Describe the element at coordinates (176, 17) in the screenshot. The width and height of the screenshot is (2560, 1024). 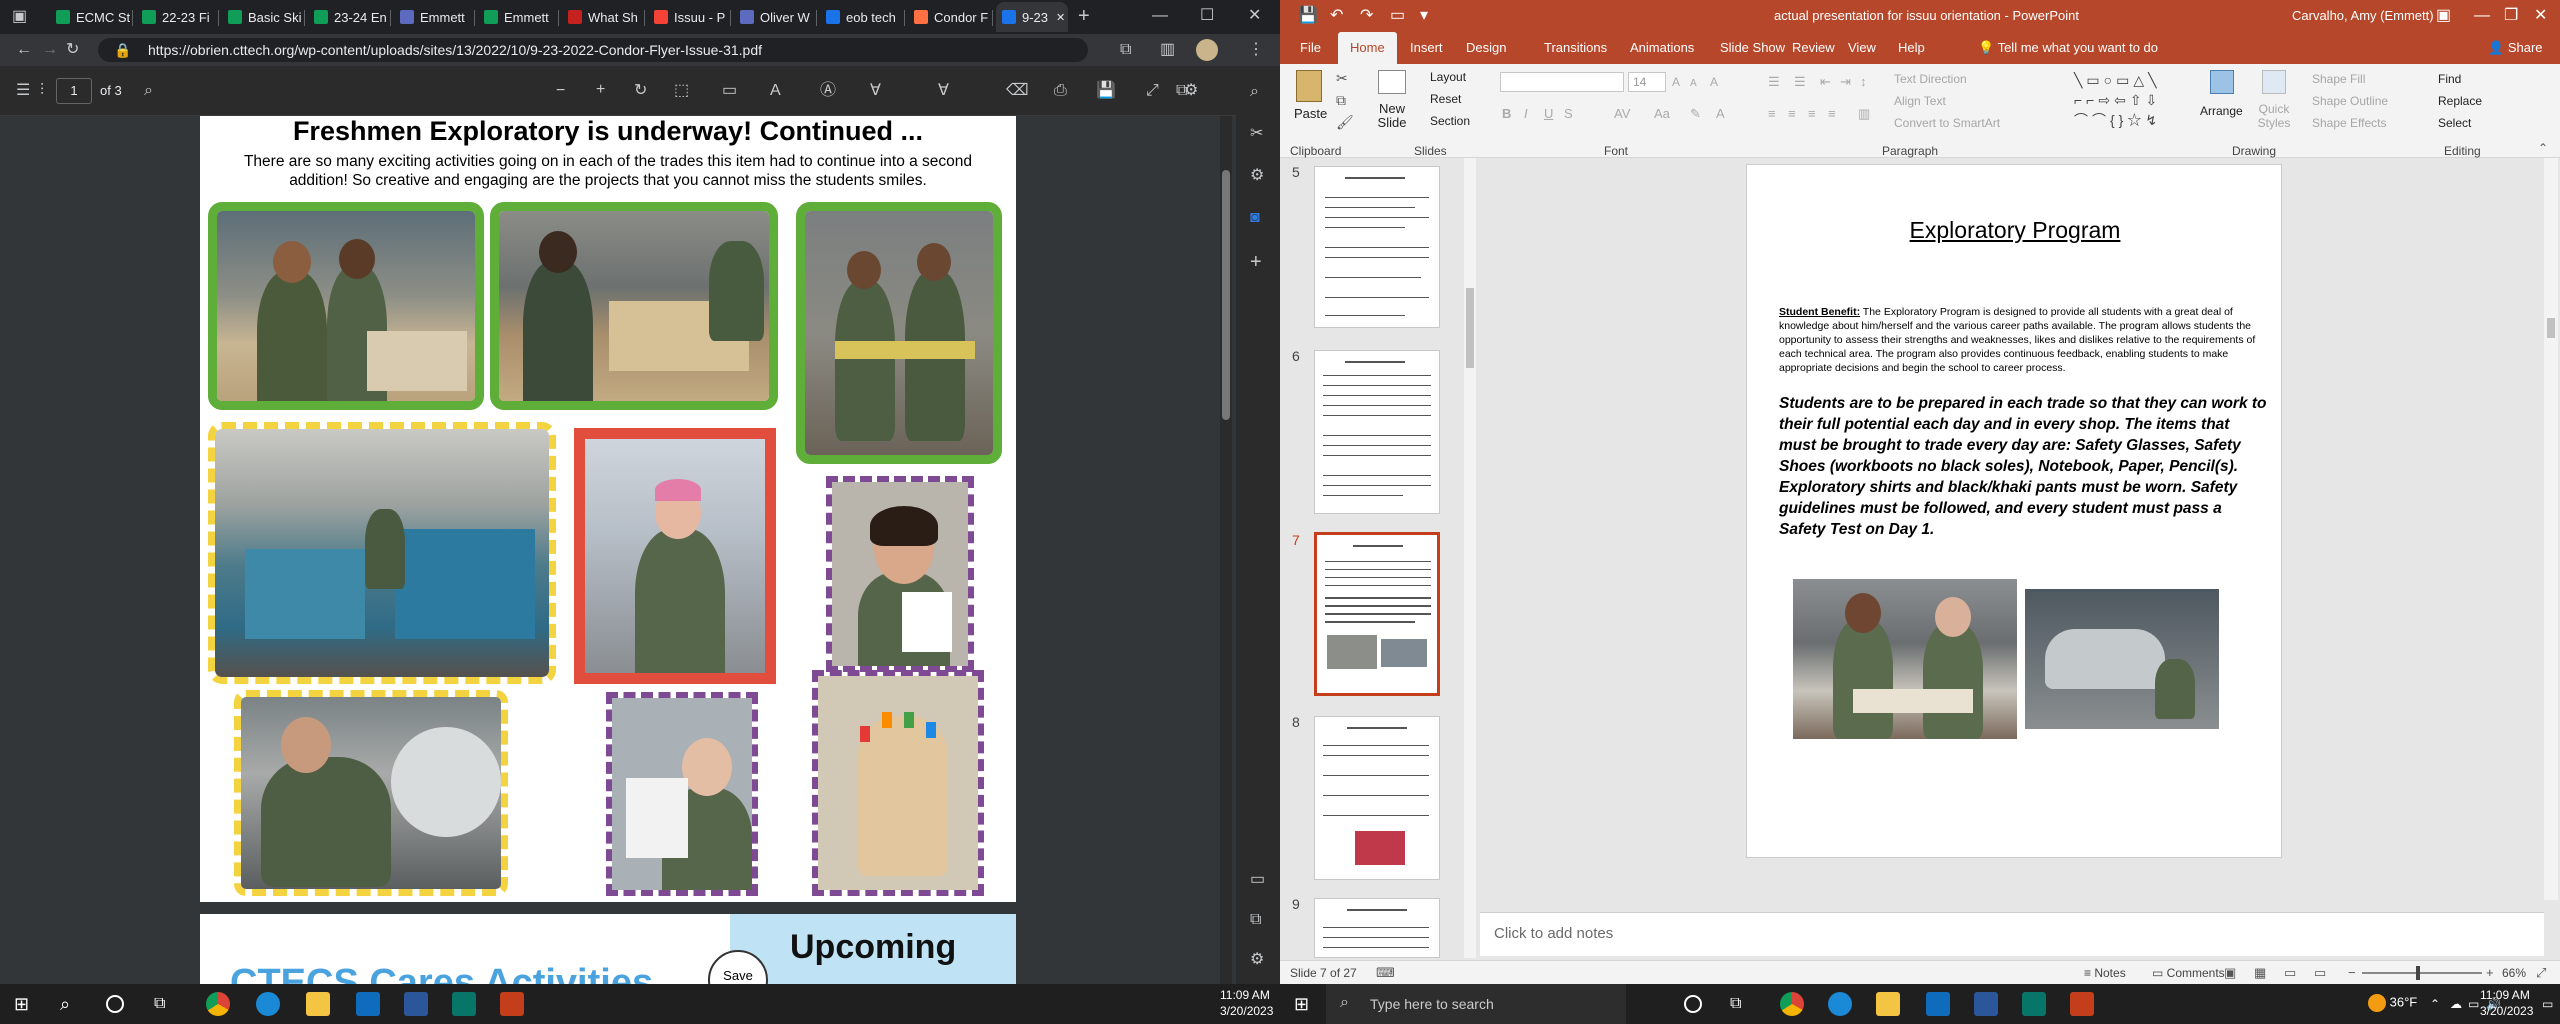
I see `browser-tab: 22-23 Fi` at that location.